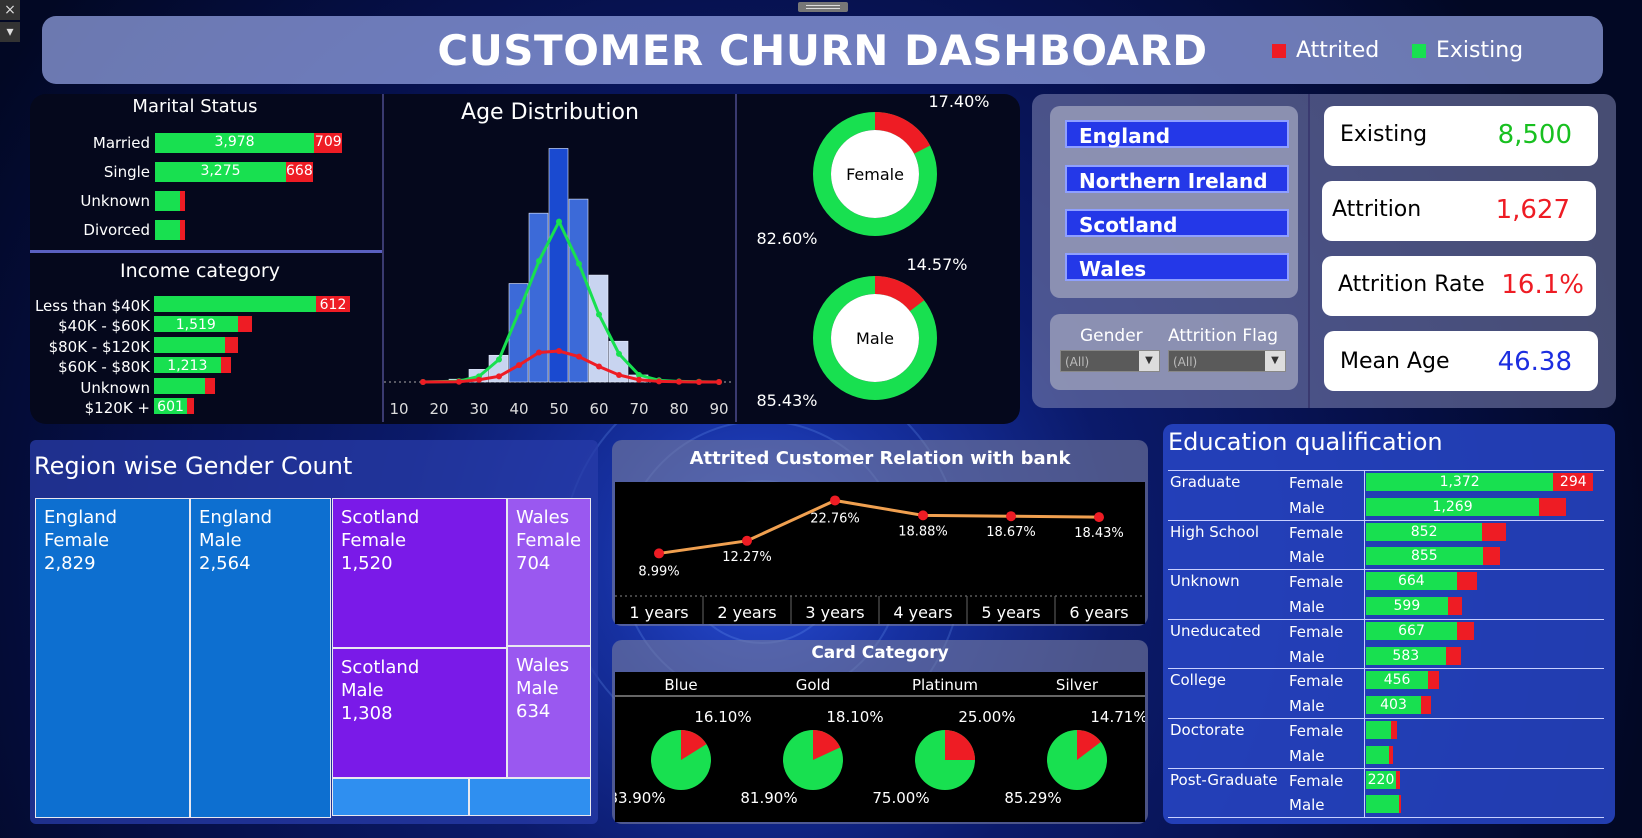 This screenshot has height=838, width=1642. Describe the element at coordinates (678, 409) in the screenshot. I see `age-tick-label: 80` at that location.